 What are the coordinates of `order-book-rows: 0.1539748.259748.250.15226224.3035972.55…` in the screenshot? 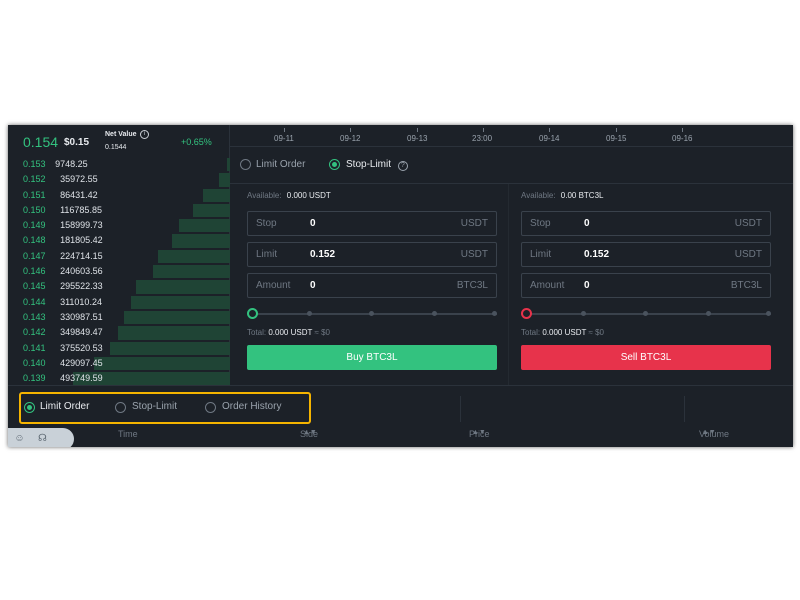 It's located at (119, 279).